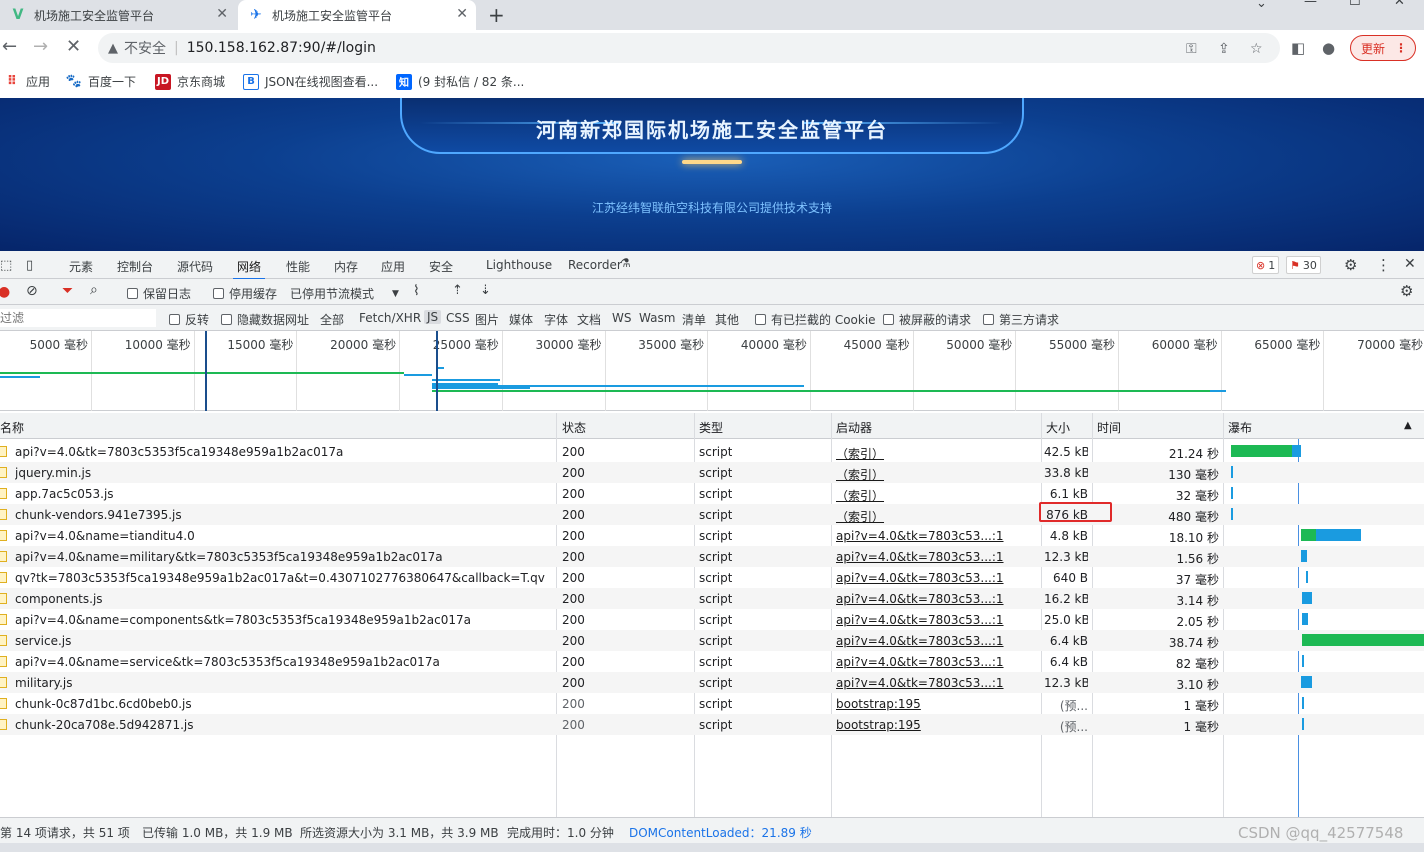 The width and height of the screenshot is (1424, 852). I want to click on devtools-tab: 应用, so click(393, 266).